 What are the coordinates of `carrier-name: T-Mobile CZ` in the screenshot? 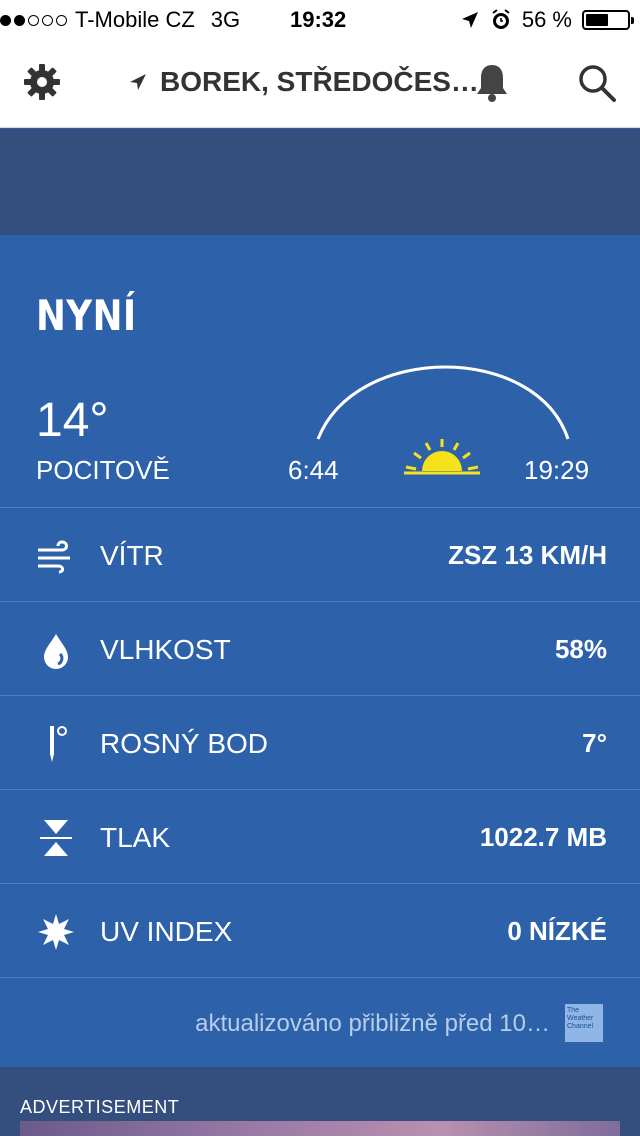 It's located at (135, 19).